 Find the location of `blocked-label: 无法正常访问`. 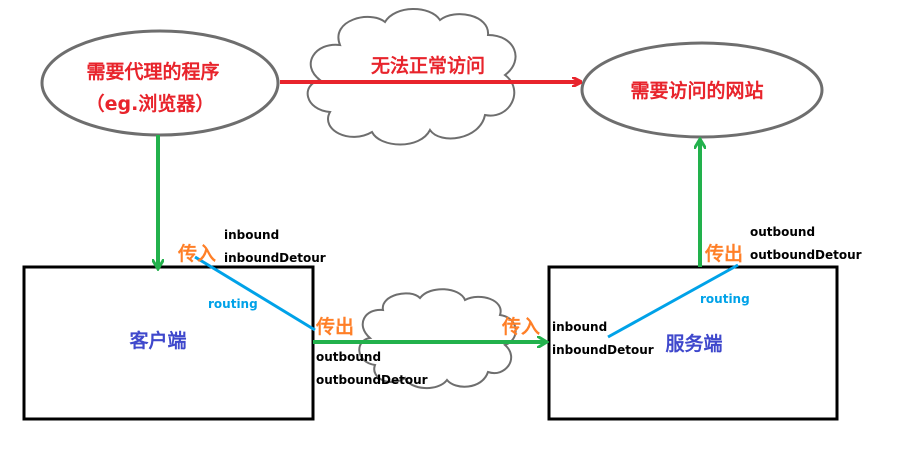

blocked-label: 无法正常访问 is located at coordinates (428, 65).